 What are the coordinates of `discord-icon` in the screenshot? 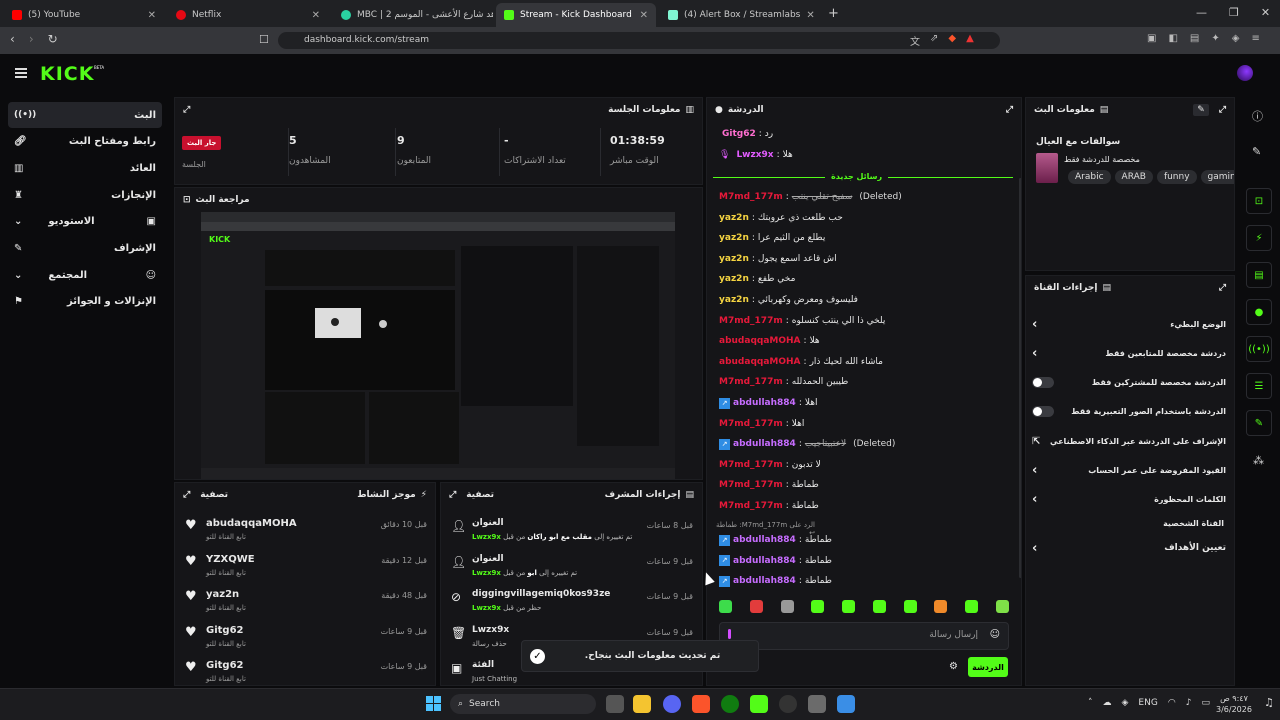 It's located at (672, 704).